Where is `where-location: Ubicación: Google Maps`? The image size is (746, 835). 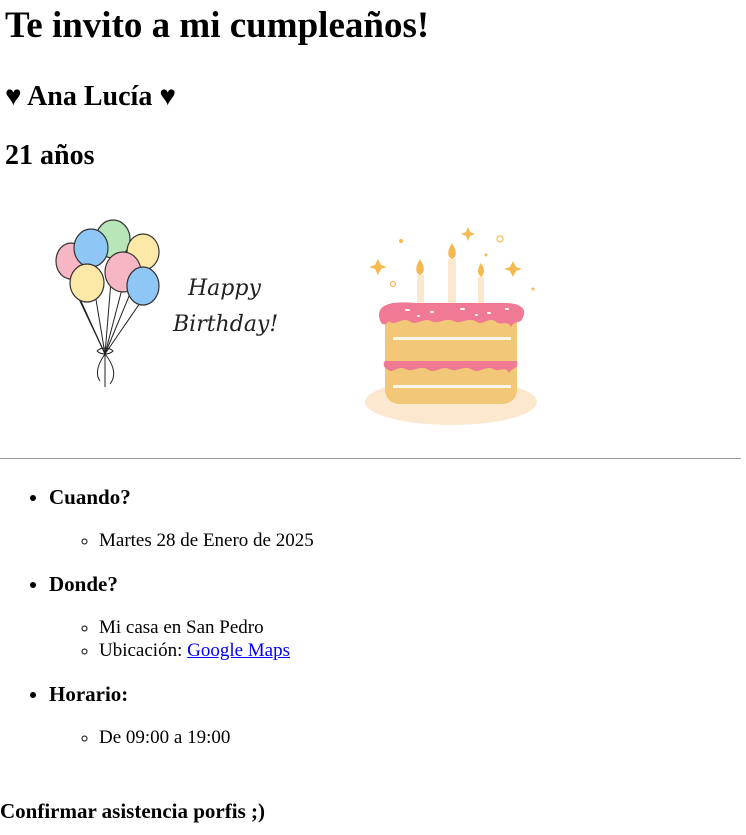 where-location: Ubicación: Google Maps is located at coordinates (420, 650).